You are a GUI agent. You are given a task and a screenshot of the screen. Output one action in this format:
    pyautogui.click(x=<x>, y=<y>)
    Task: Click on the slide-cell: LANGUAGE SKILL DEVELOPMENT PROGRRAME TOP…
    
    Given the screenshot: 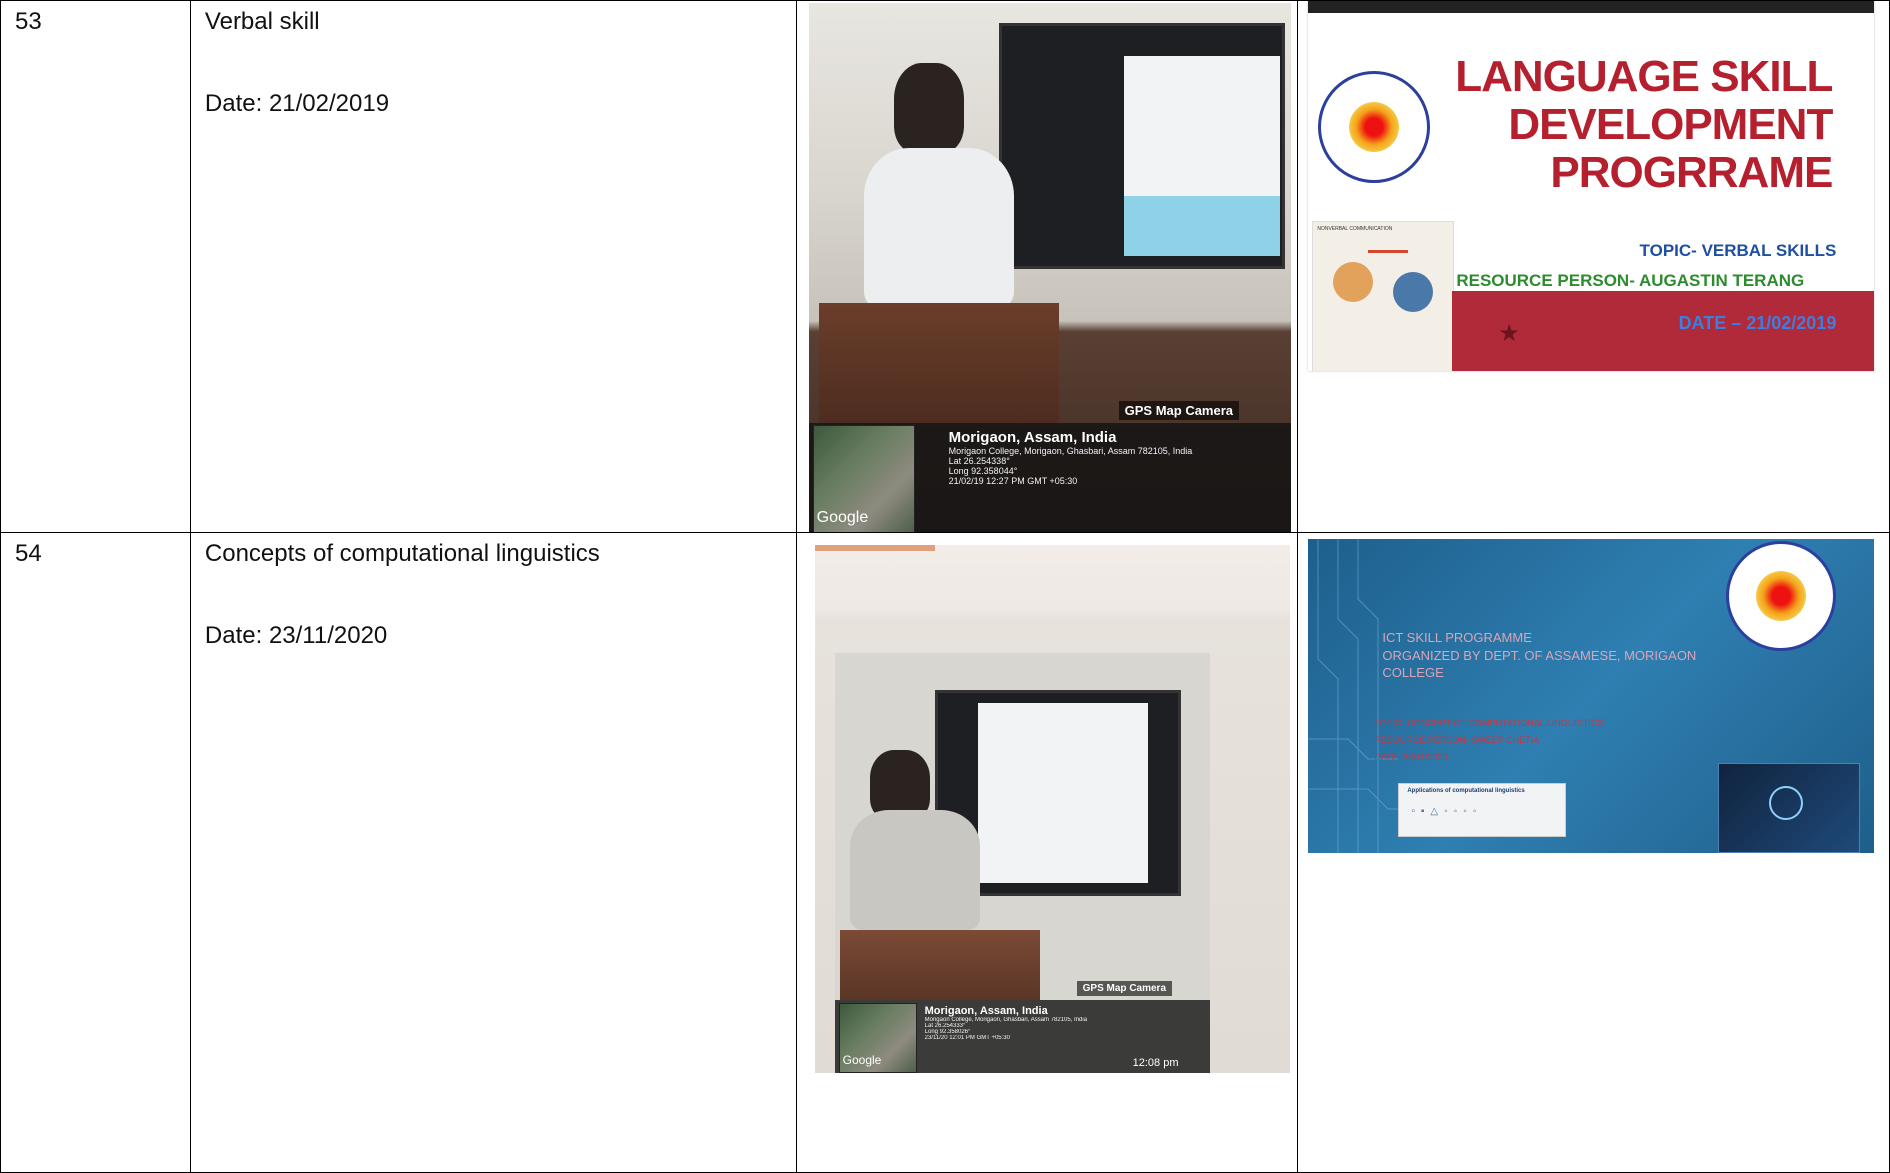 What is the action you would take?
    pyautogui.click(x=1593, y=266)
    